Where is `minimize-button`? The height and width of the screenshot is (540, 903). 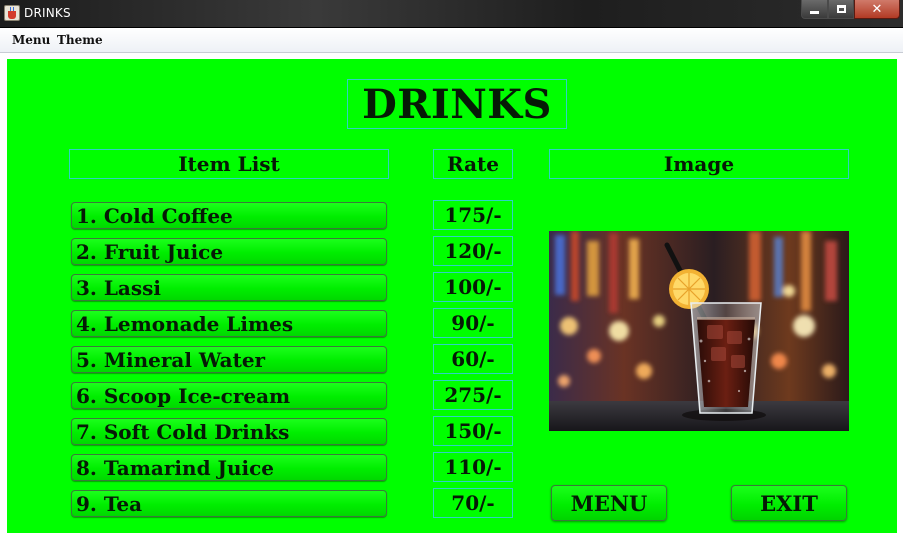 minimize-button is located at coordinates (814, 9).